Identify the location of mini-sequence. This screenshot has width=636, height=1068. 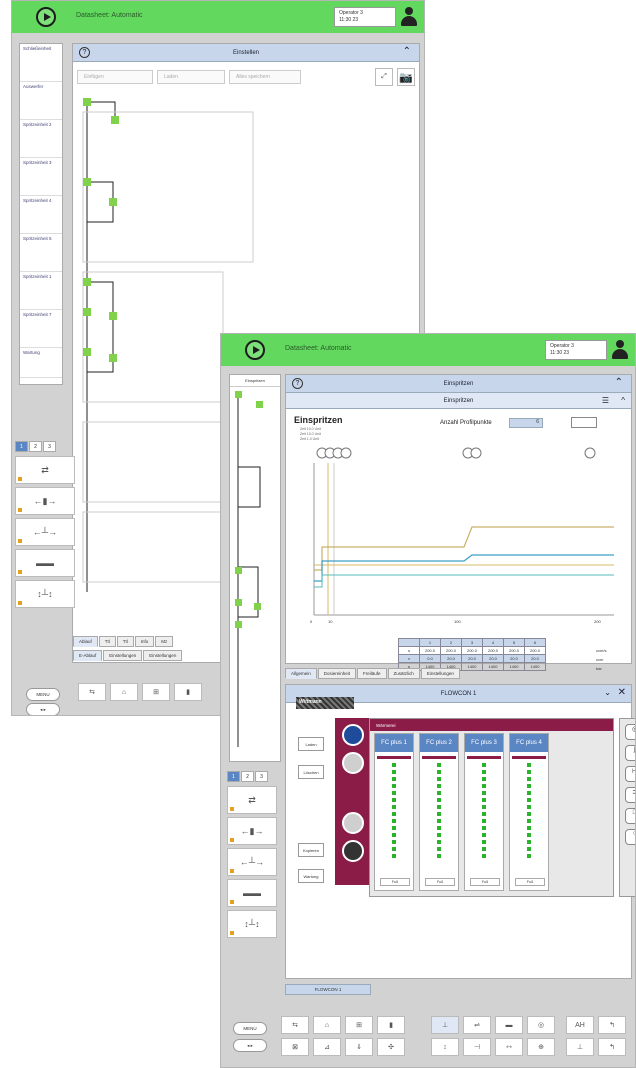
(255, 572).